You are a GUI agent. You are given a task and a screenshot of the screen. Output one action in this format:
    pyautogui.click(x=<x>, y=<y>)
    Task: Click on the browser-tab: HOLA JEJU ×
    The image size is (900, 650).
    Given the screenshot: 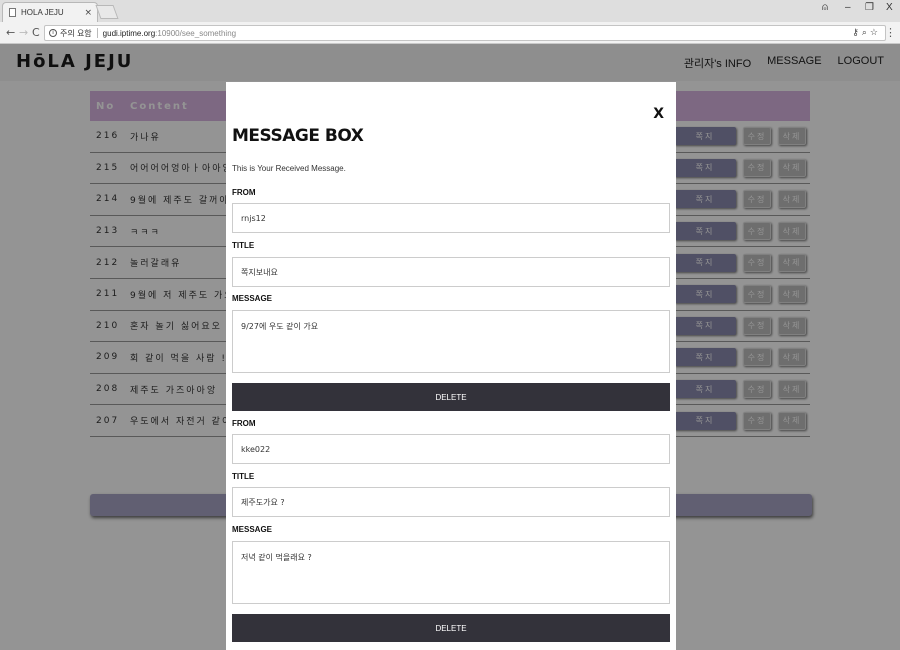 What is the action you would take?
    pyautogui.click(x=50, y=12)
    